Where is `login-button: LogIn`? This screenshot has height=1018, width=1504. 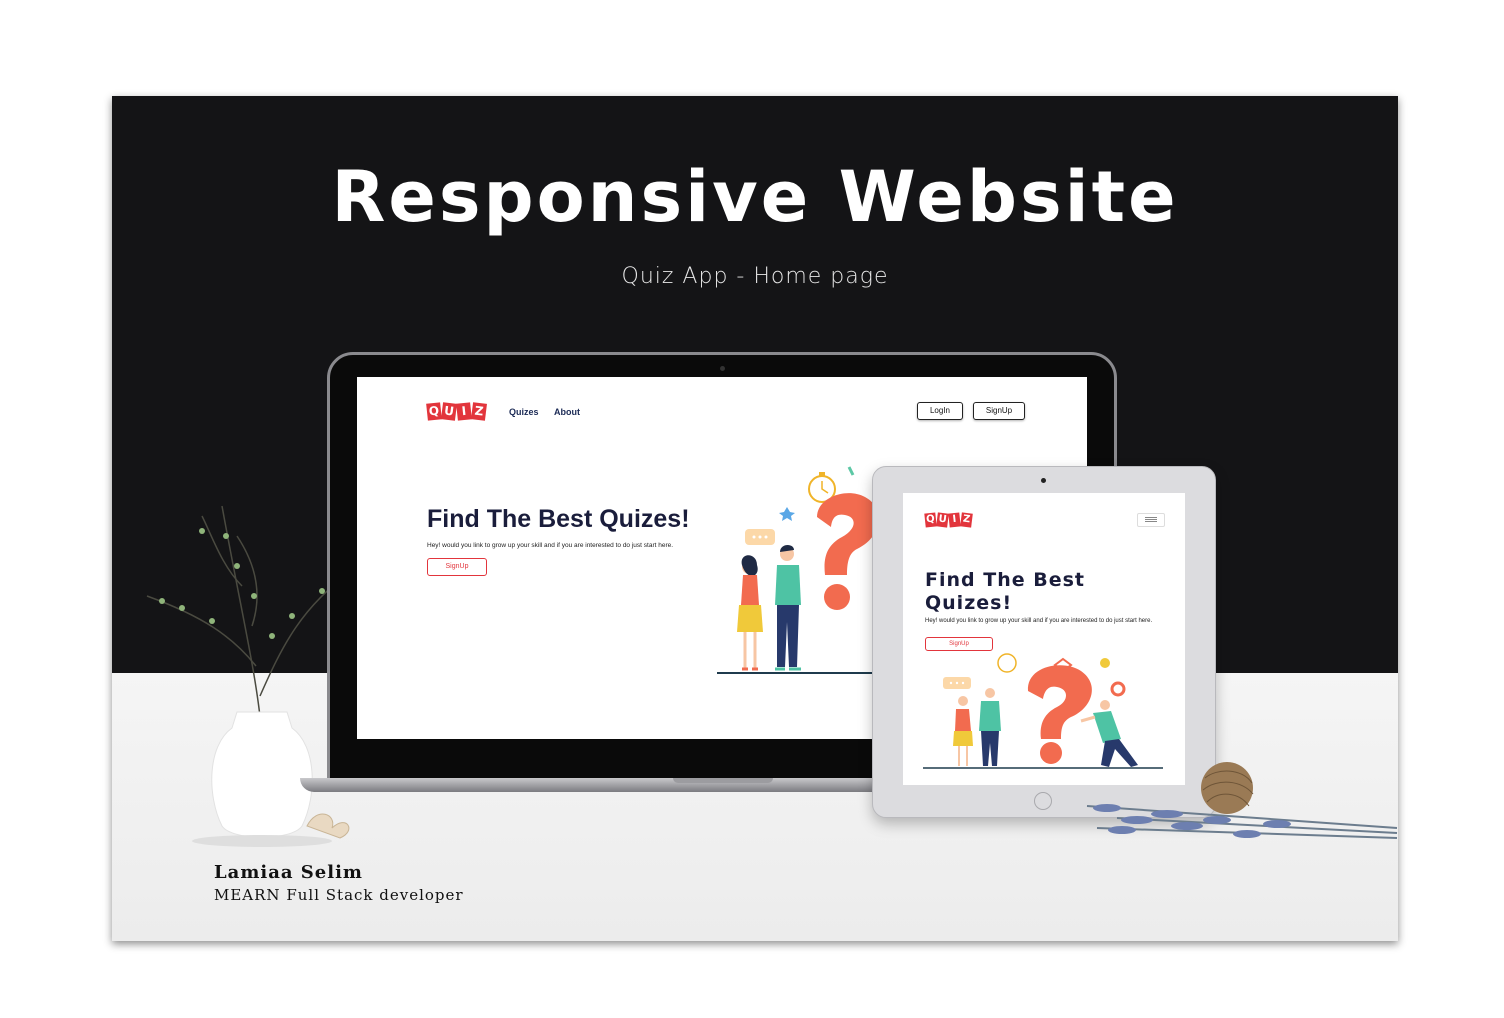
login-button: LogIn is located at coordinates (940, 411).